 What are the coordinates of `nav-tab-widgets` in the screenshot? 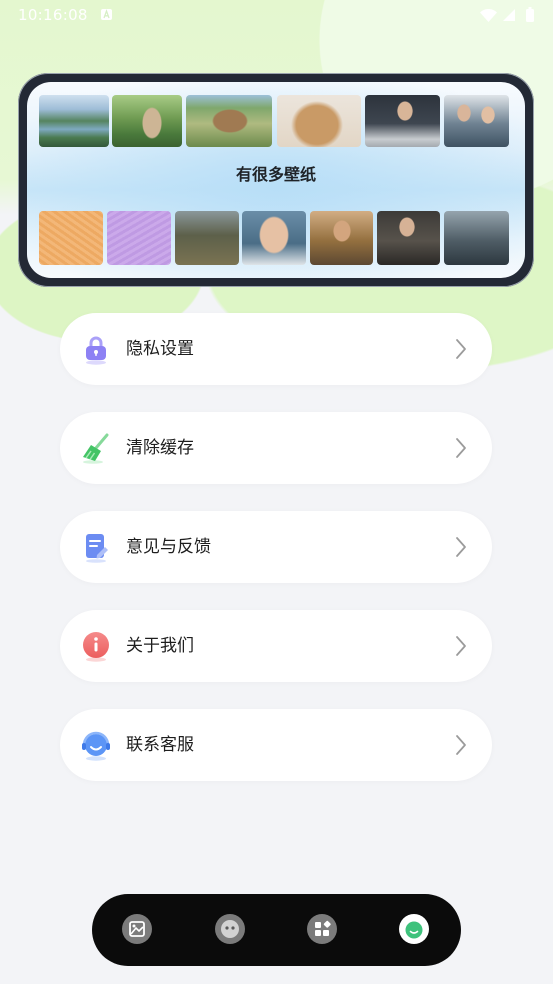 It's located at (322, 929).